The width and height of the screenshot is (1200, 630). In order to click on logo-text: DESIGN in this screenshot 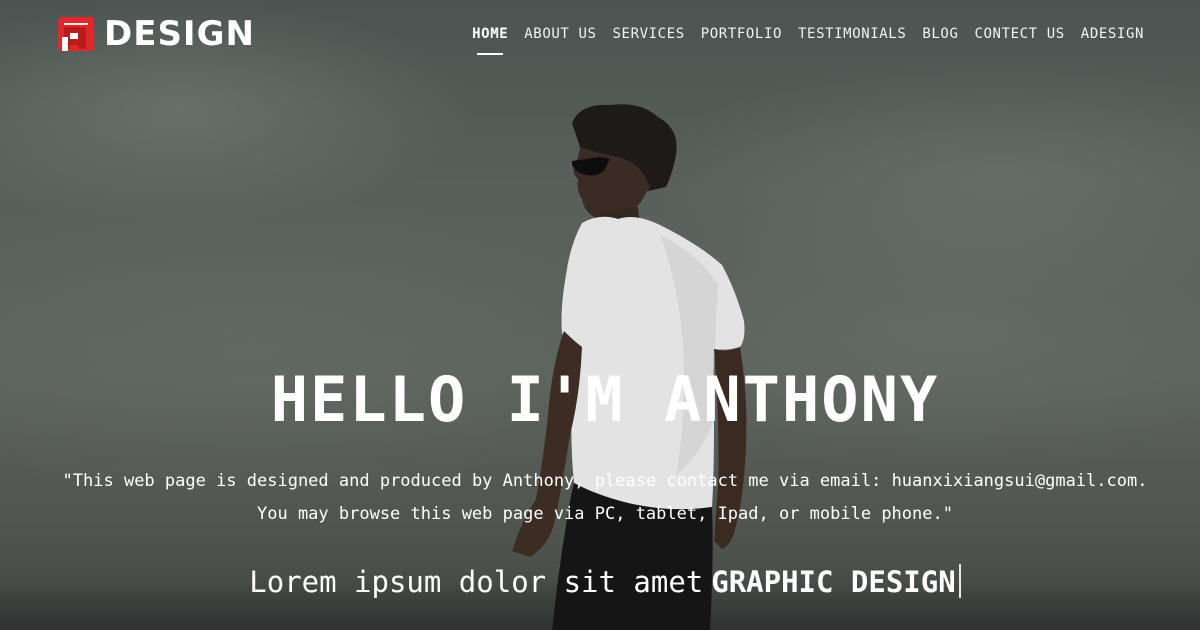, I will do `click(179, 34)`.